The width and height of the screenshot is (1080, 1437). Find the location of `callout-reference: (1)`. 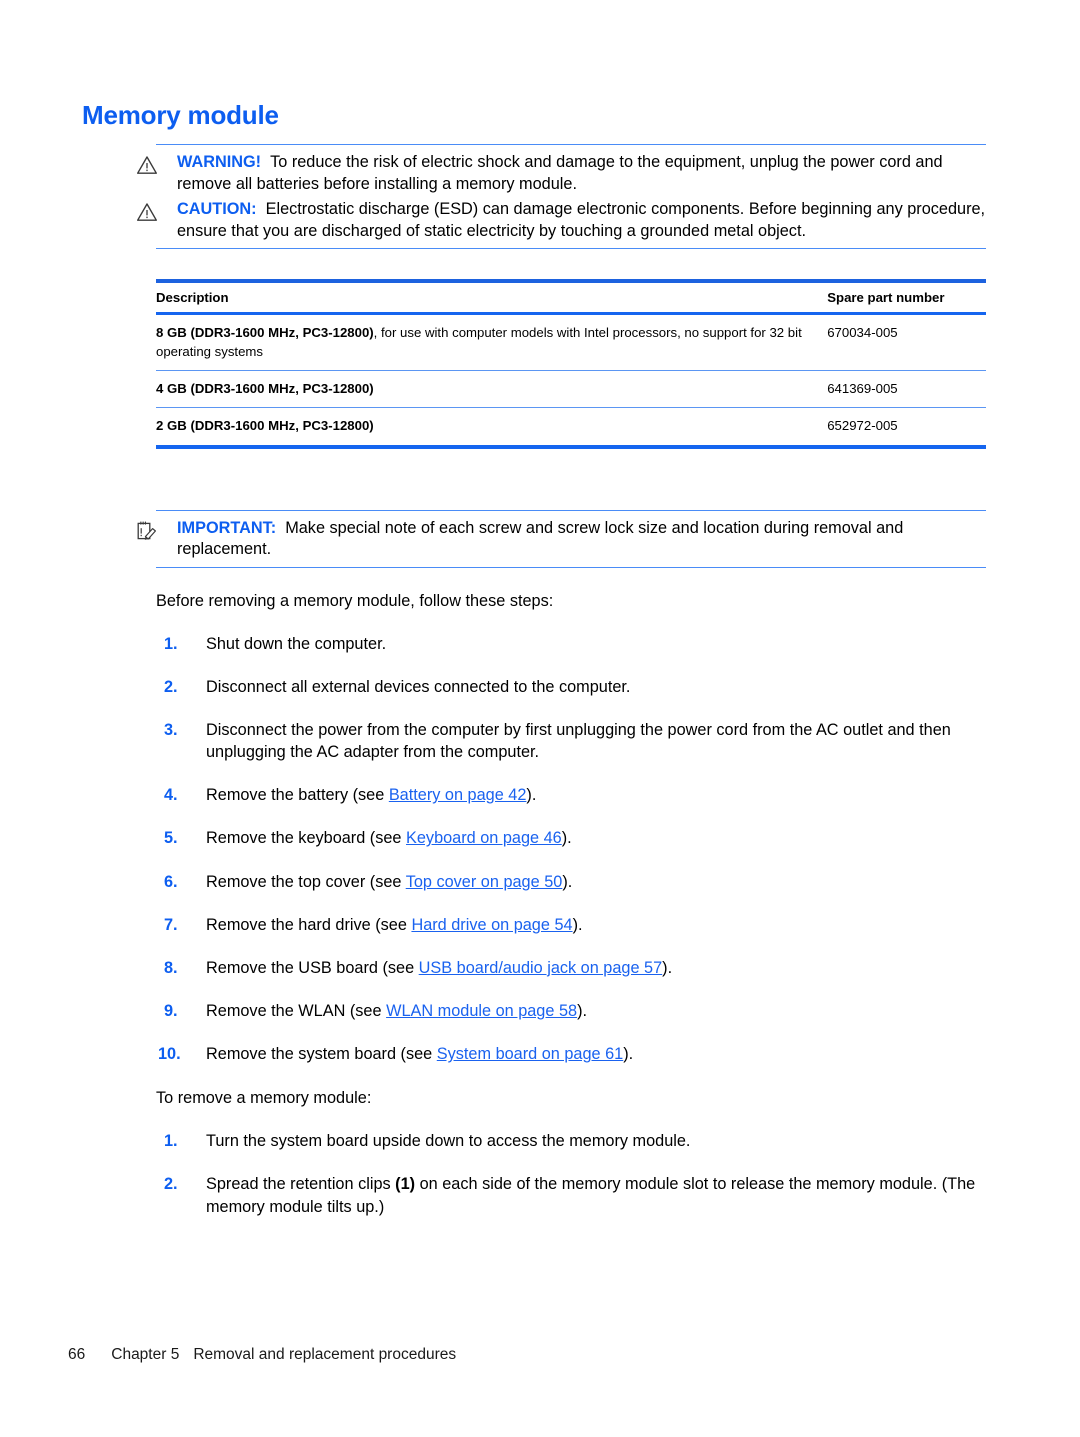

callout-reference: (1) is located at coordinates (405, 1184).